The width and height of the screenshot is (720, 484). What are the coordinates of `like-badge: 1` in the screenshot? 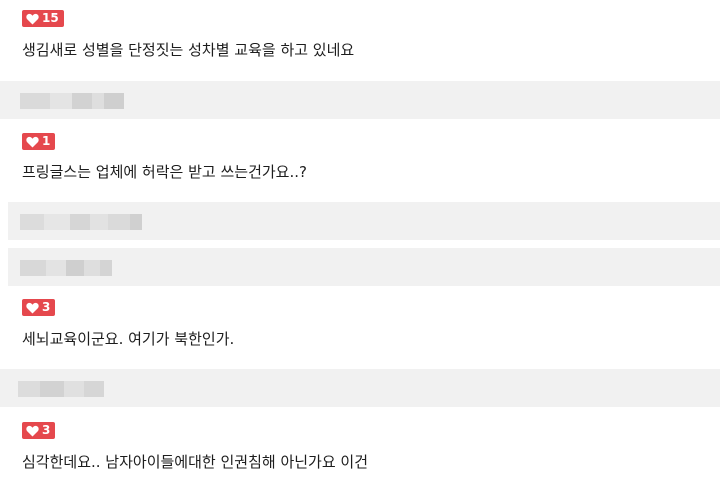 It's located at (39, 141).